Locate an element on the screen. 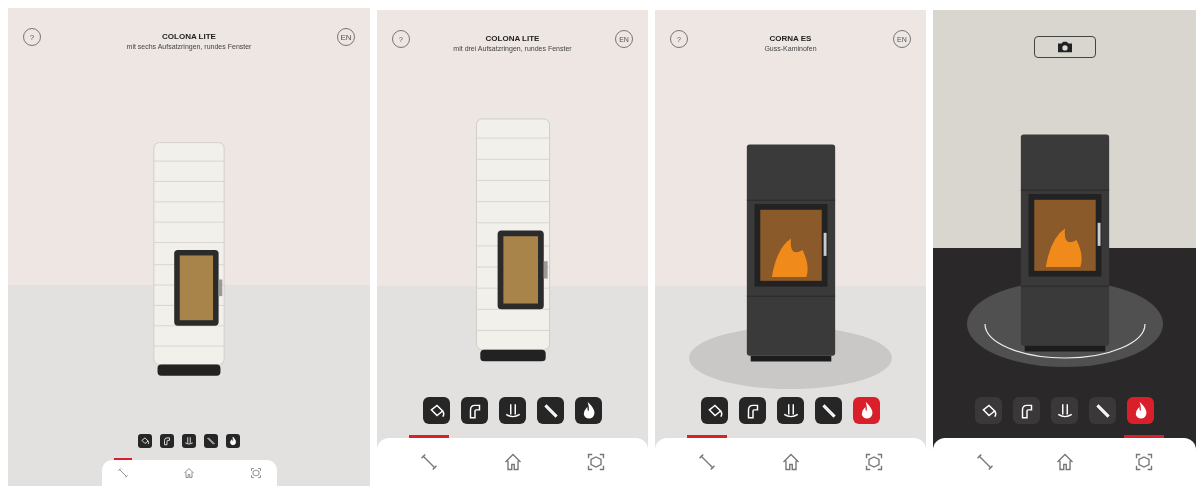 Image resolution: width=1198 pixels, height=486 pixels. camera-button is located at coordinates (1064, 47).